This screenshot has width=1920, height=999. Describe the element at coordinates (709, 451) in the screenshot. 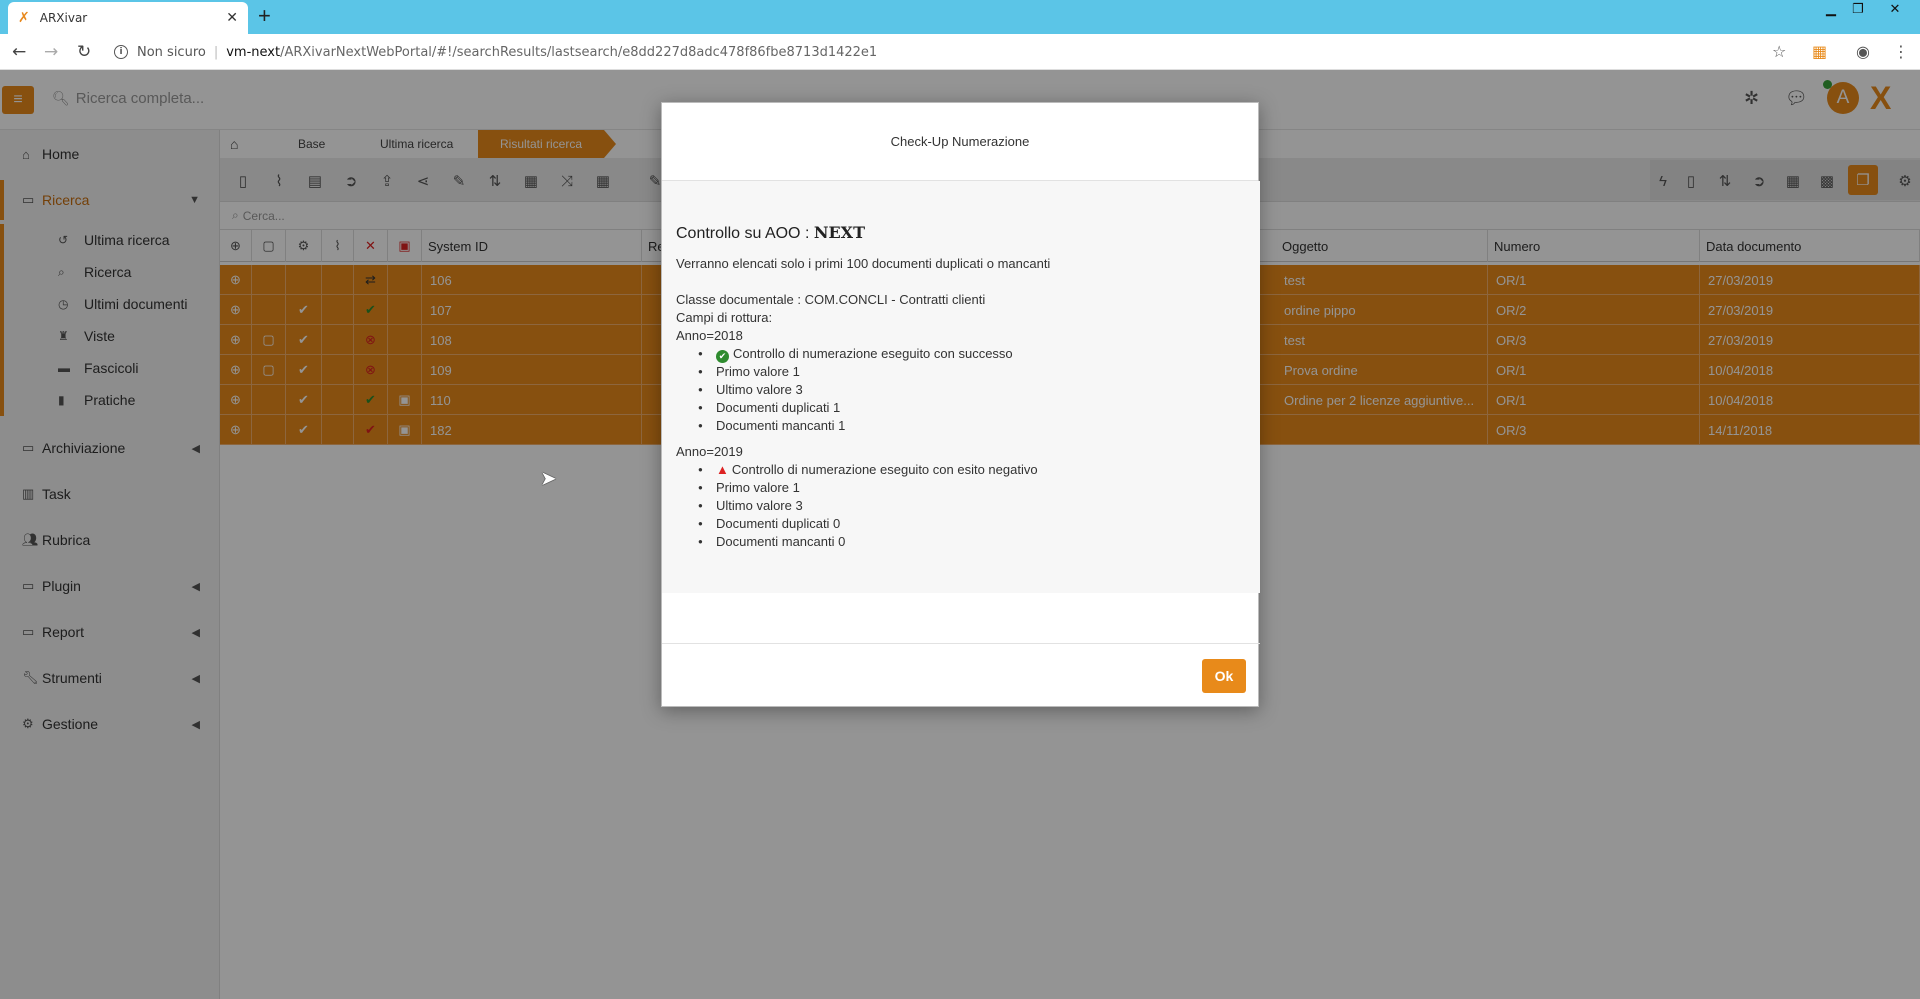

I see `anno-2019-label: Anno=2019` at that location.